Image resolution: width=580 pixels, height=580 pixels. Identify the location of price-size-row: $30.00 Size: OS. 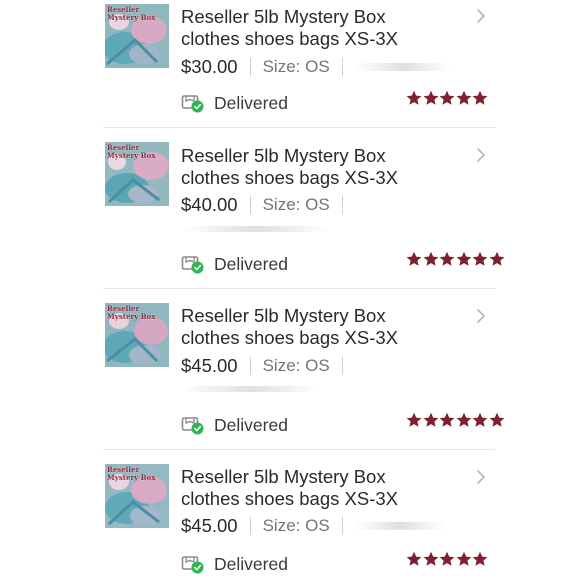
(316, 67).